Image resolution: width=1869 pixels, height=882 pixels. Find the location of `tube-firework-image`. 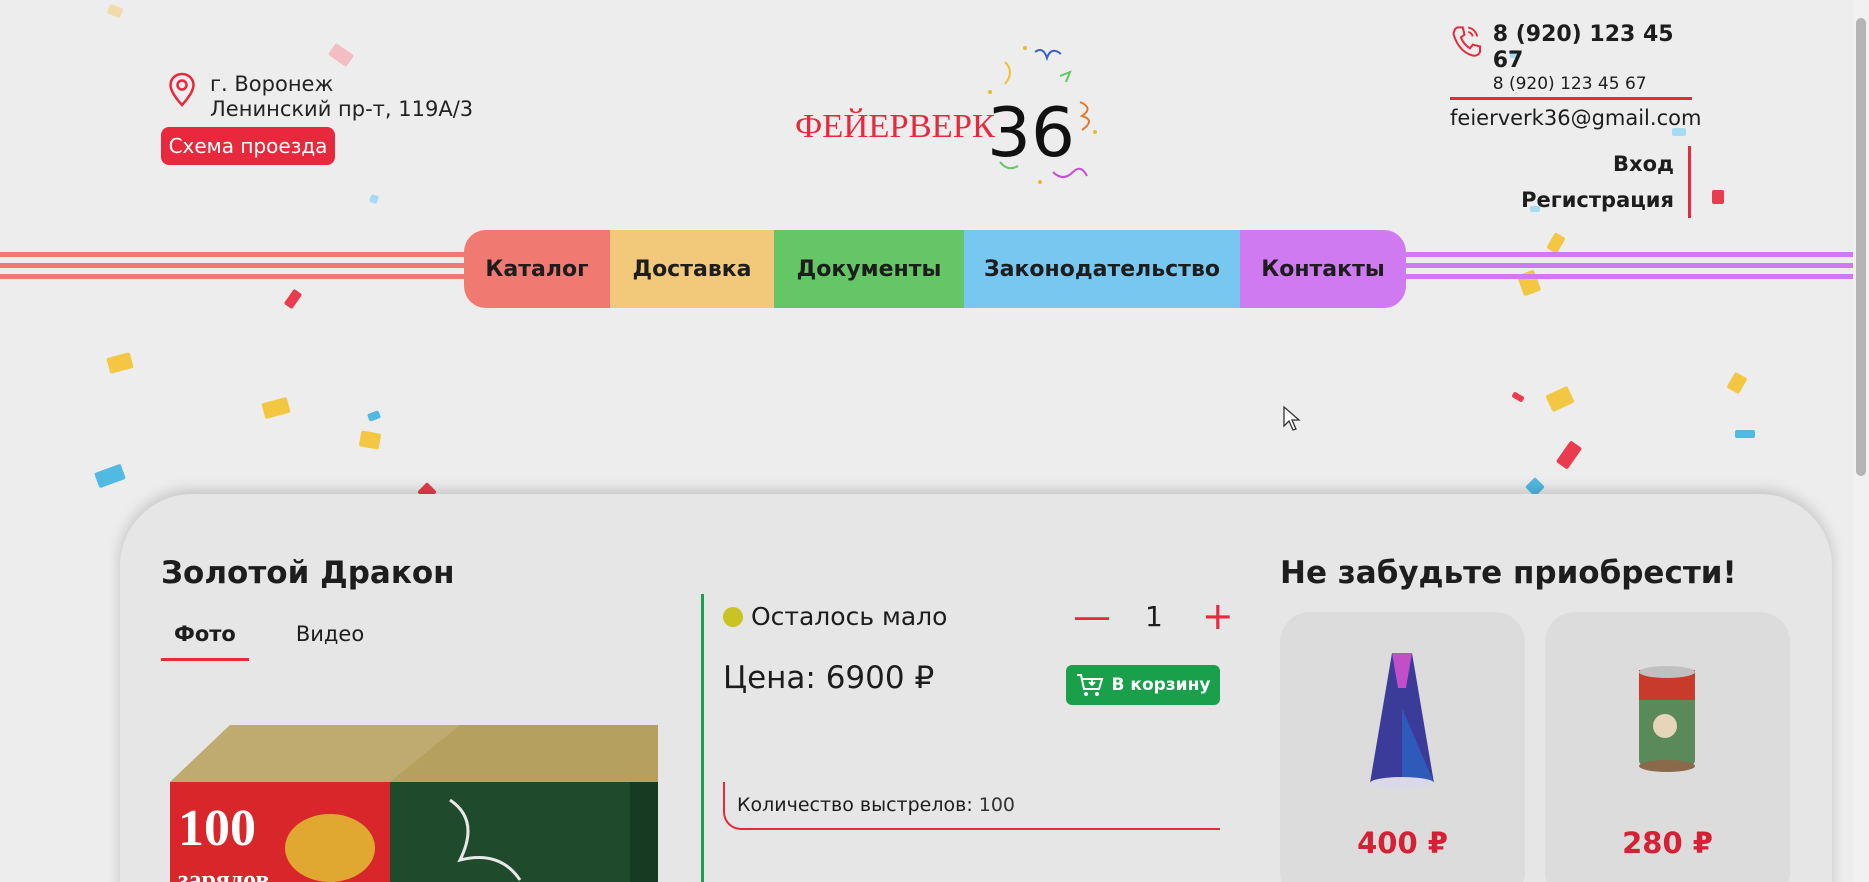

tube-firework-image is located at coordinates (1667, 719).